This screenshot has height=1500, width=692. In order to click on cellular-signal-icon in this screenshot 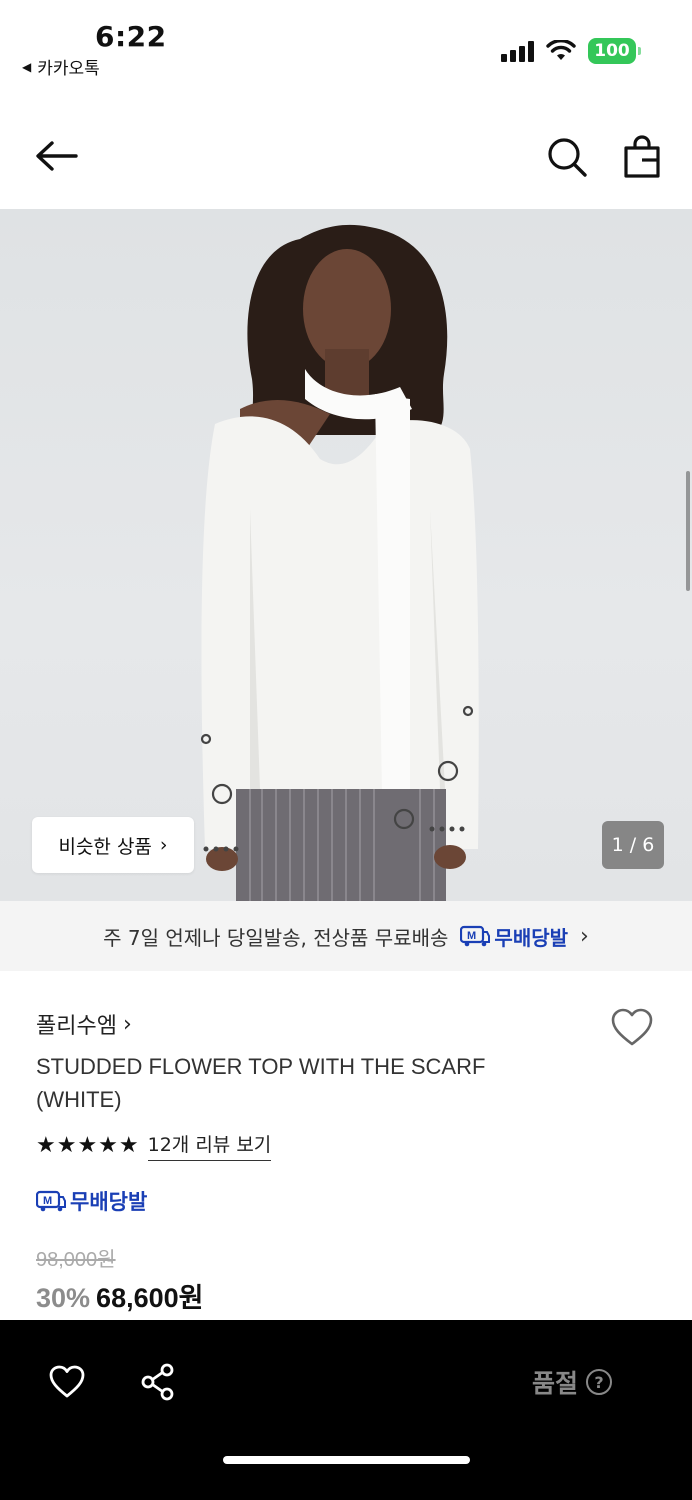, I will do `click(517, 51)`.